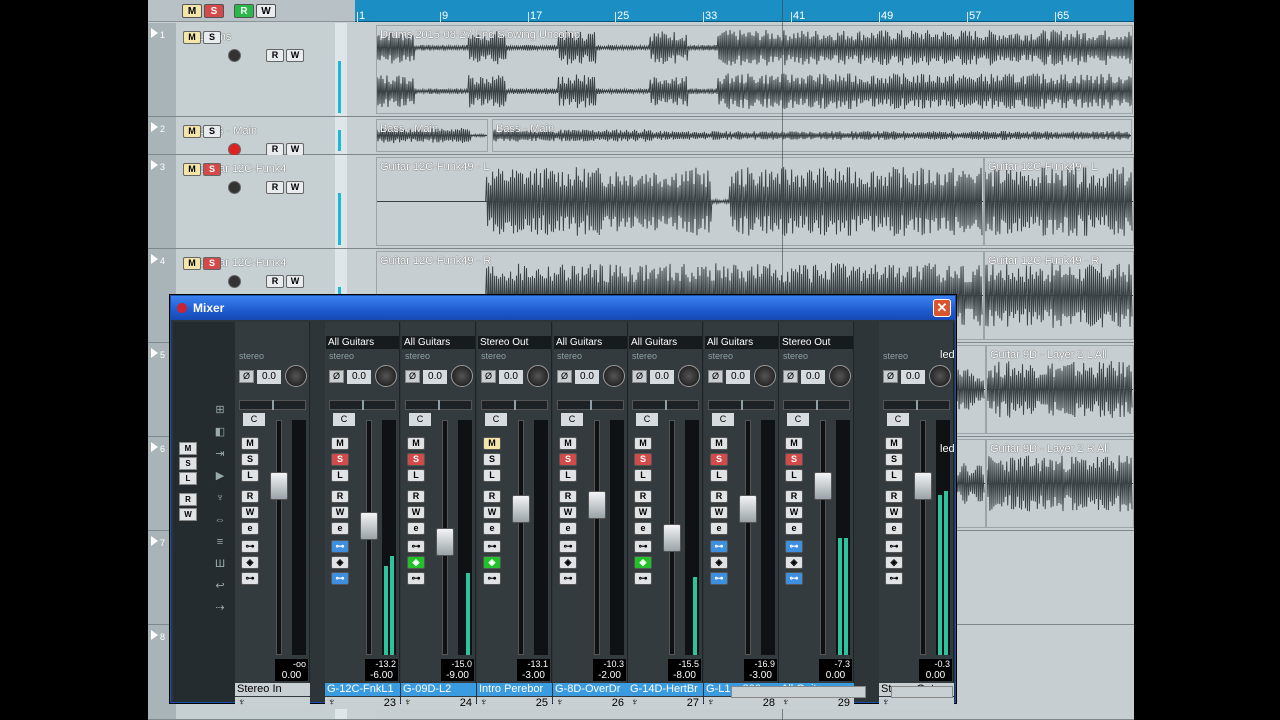 The image size is (1280, 720). What do you see at coordinates (220, 476) in the screenshot?
I see `panel-tool-icon: ▶` at bounding box center [220, 476].